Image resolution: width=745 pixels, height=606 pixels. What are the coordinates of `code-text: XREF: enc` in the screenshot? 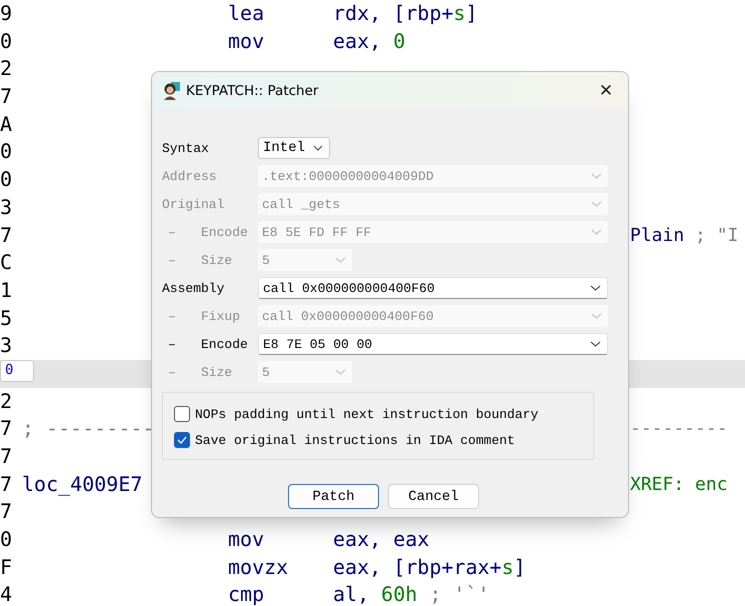 It's located at (679, 484).